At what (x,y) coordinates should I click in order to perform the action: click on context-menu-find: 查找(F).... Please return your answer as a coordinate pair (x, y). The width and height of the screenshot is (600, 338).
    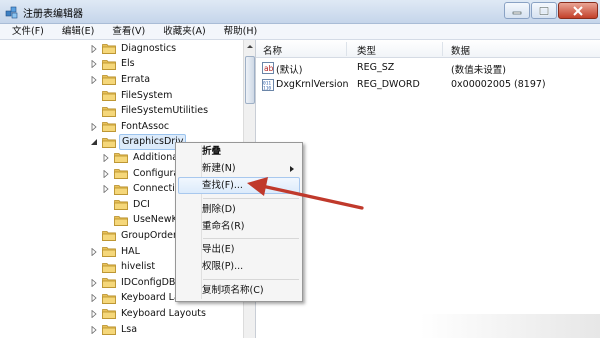
    Looking at the image, I should click on (222, 186).